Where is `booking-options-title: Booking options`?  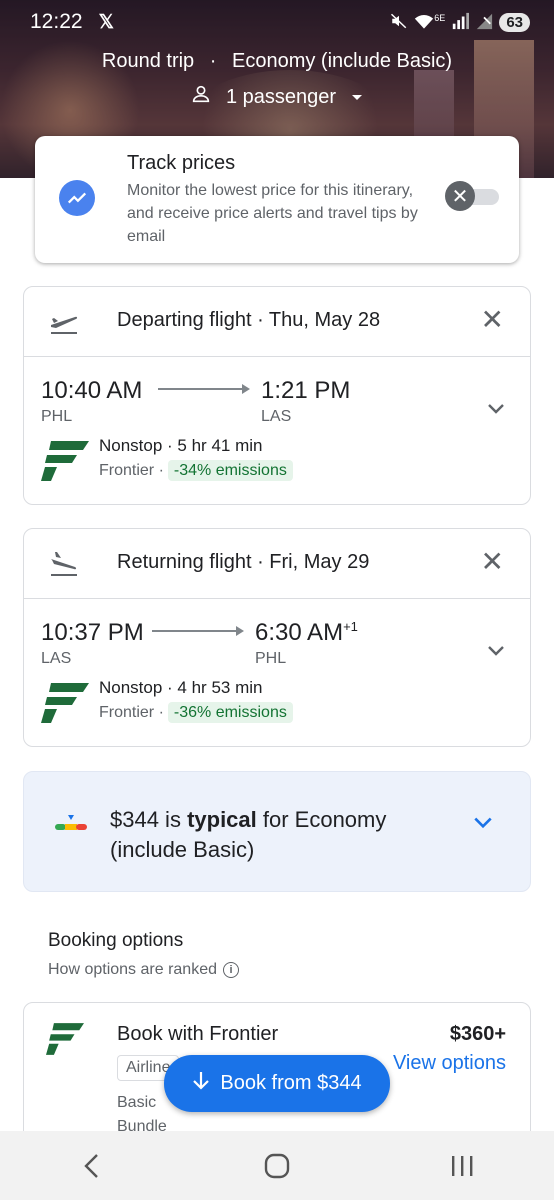
booking-options-title: Booking options is located at coordinates (116, 940).